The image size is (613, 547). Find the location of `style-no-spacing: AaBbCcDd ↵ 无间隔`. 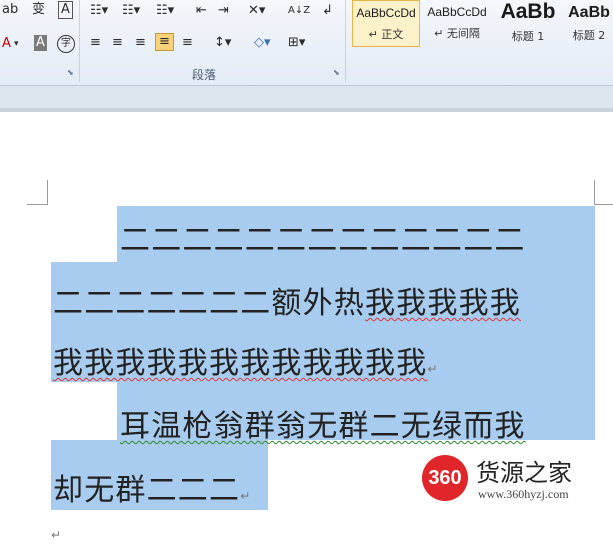

style-no-spacing: AaBbCcDd ↵ 无间隔 is located at coordinates (457, 23).